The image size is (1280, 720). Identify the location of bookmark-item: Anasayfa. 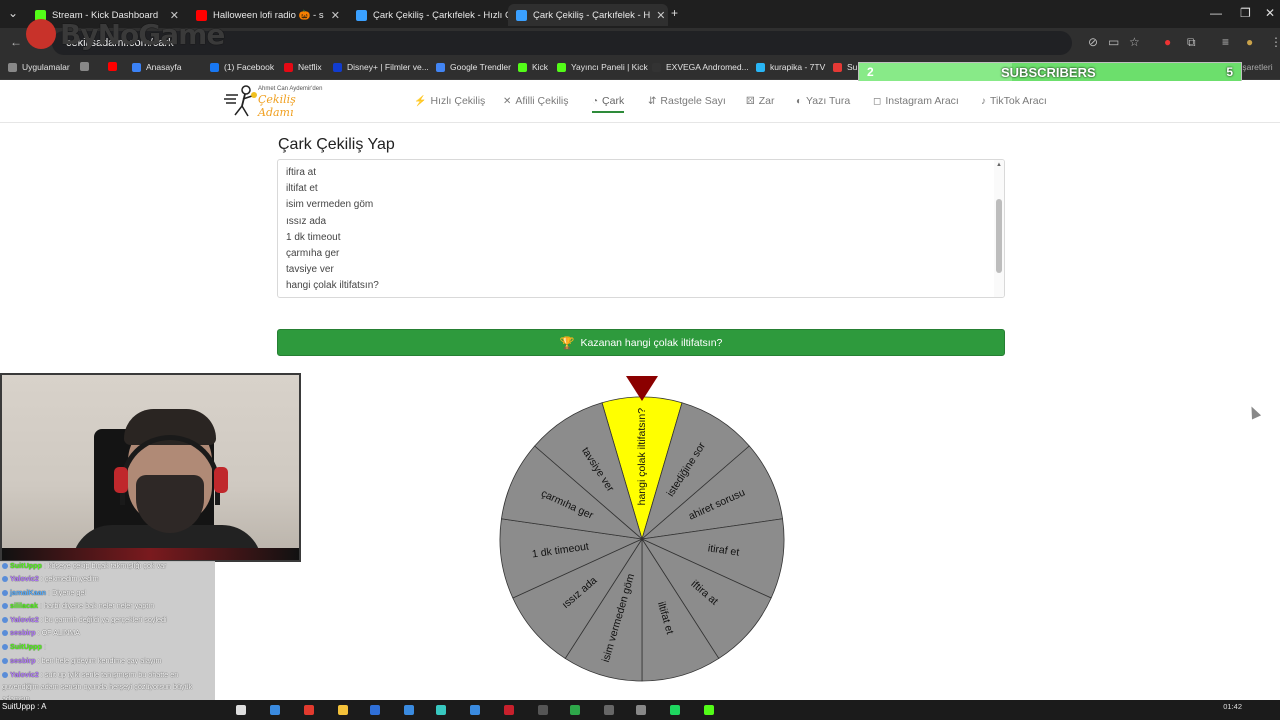
(156, 67).